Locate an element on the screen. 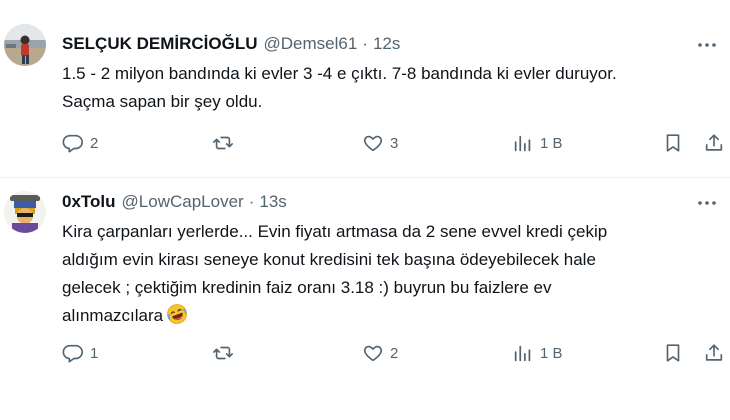 The height and width of the screenshot is (420, 730). rolling-laughing-emoji-icon is located at coordinates (177, 314).